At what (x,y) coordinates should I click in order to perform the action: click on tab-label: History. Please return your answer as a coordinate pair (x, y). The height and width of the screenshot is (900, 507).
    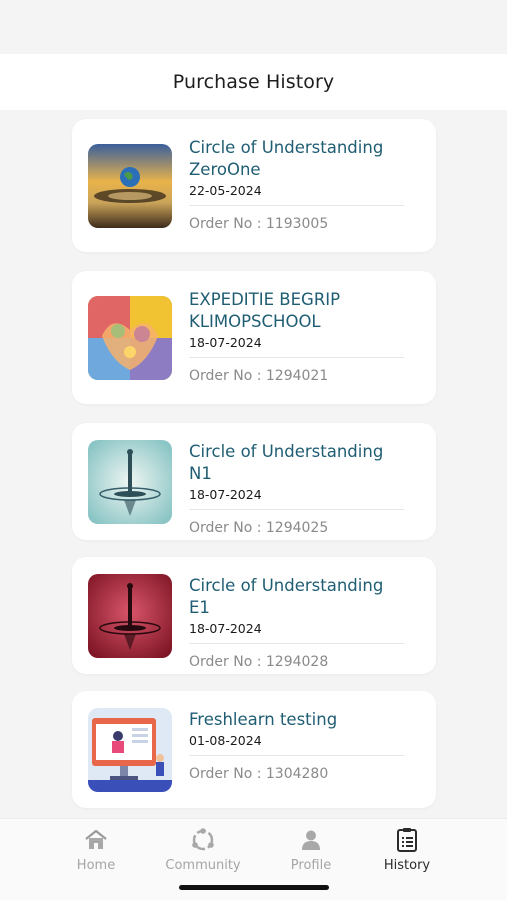
    Looking at the image, I should click on (407, 865).